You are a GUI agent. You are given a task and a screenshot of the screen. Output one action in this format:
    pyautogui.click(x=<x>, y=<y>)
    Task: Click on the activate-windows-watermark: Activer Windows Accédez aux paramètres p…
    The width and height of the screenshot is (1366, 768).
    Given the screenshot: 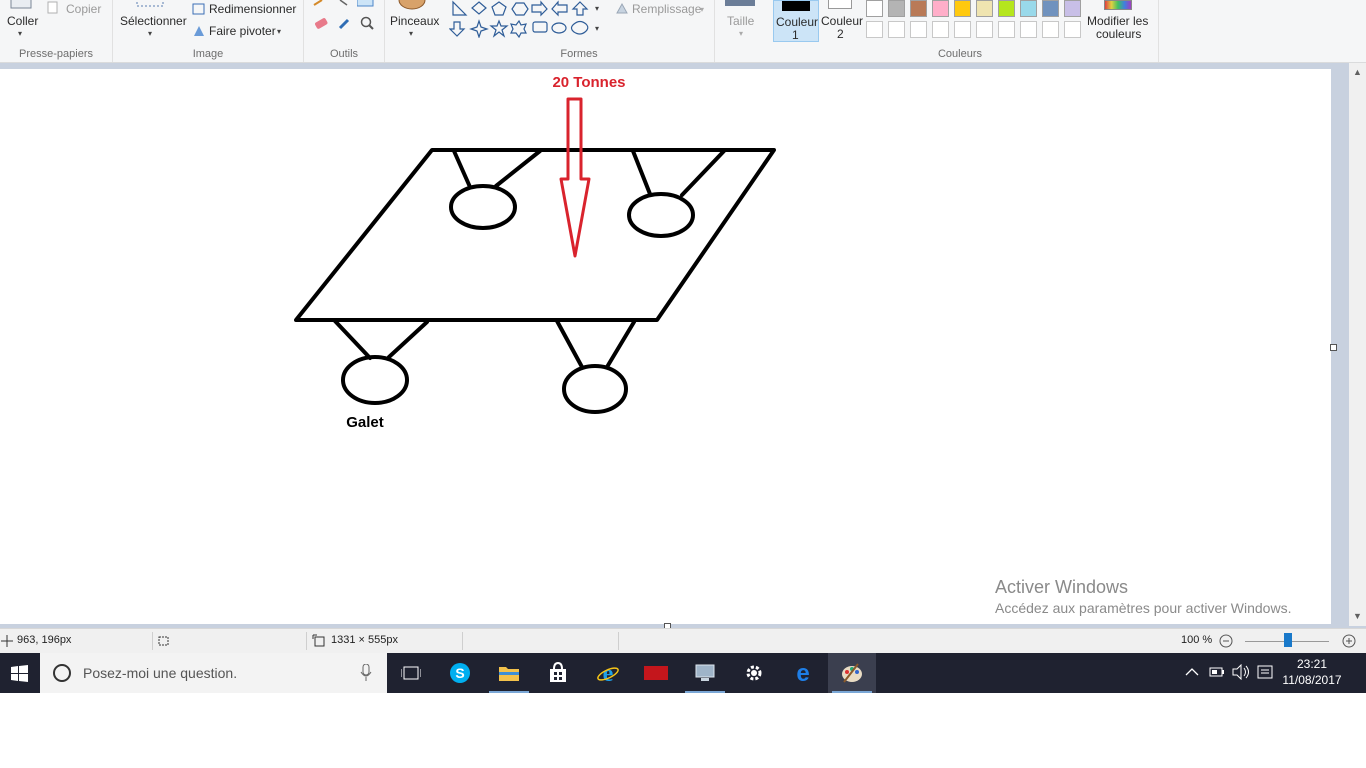 What is the action you would take?
    pyautogui.click(x=1143, y=596)
    